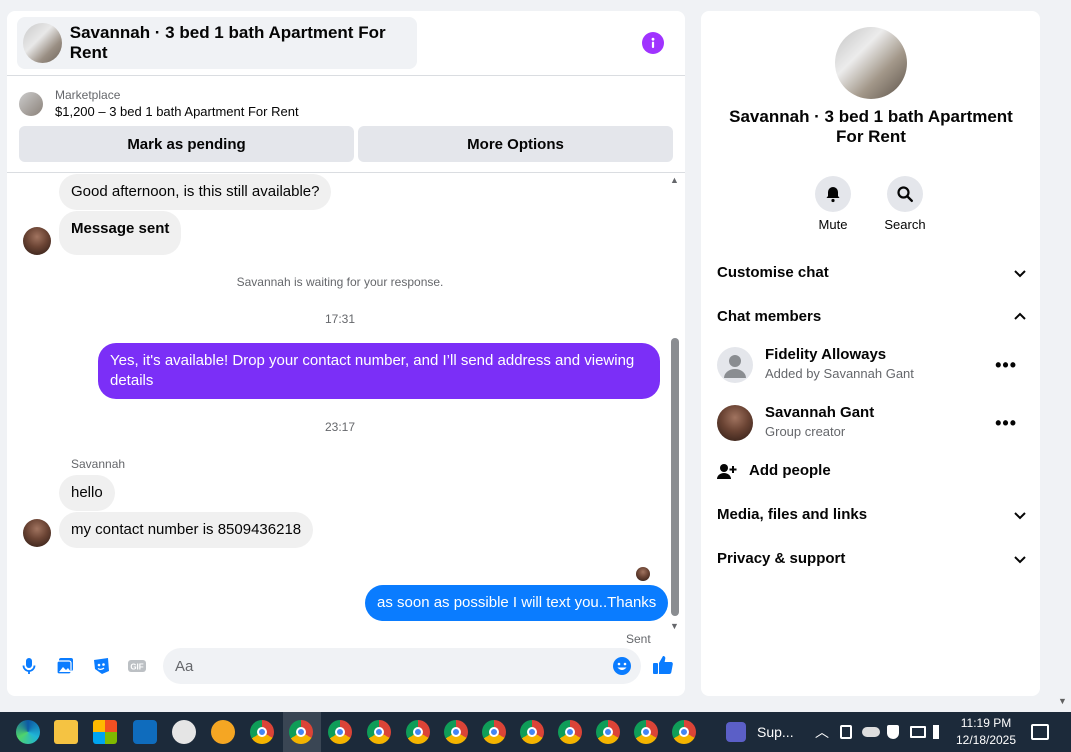 The height and width of the screenshot is (752, 1071). I want to click on search-button, so click(905, 194).